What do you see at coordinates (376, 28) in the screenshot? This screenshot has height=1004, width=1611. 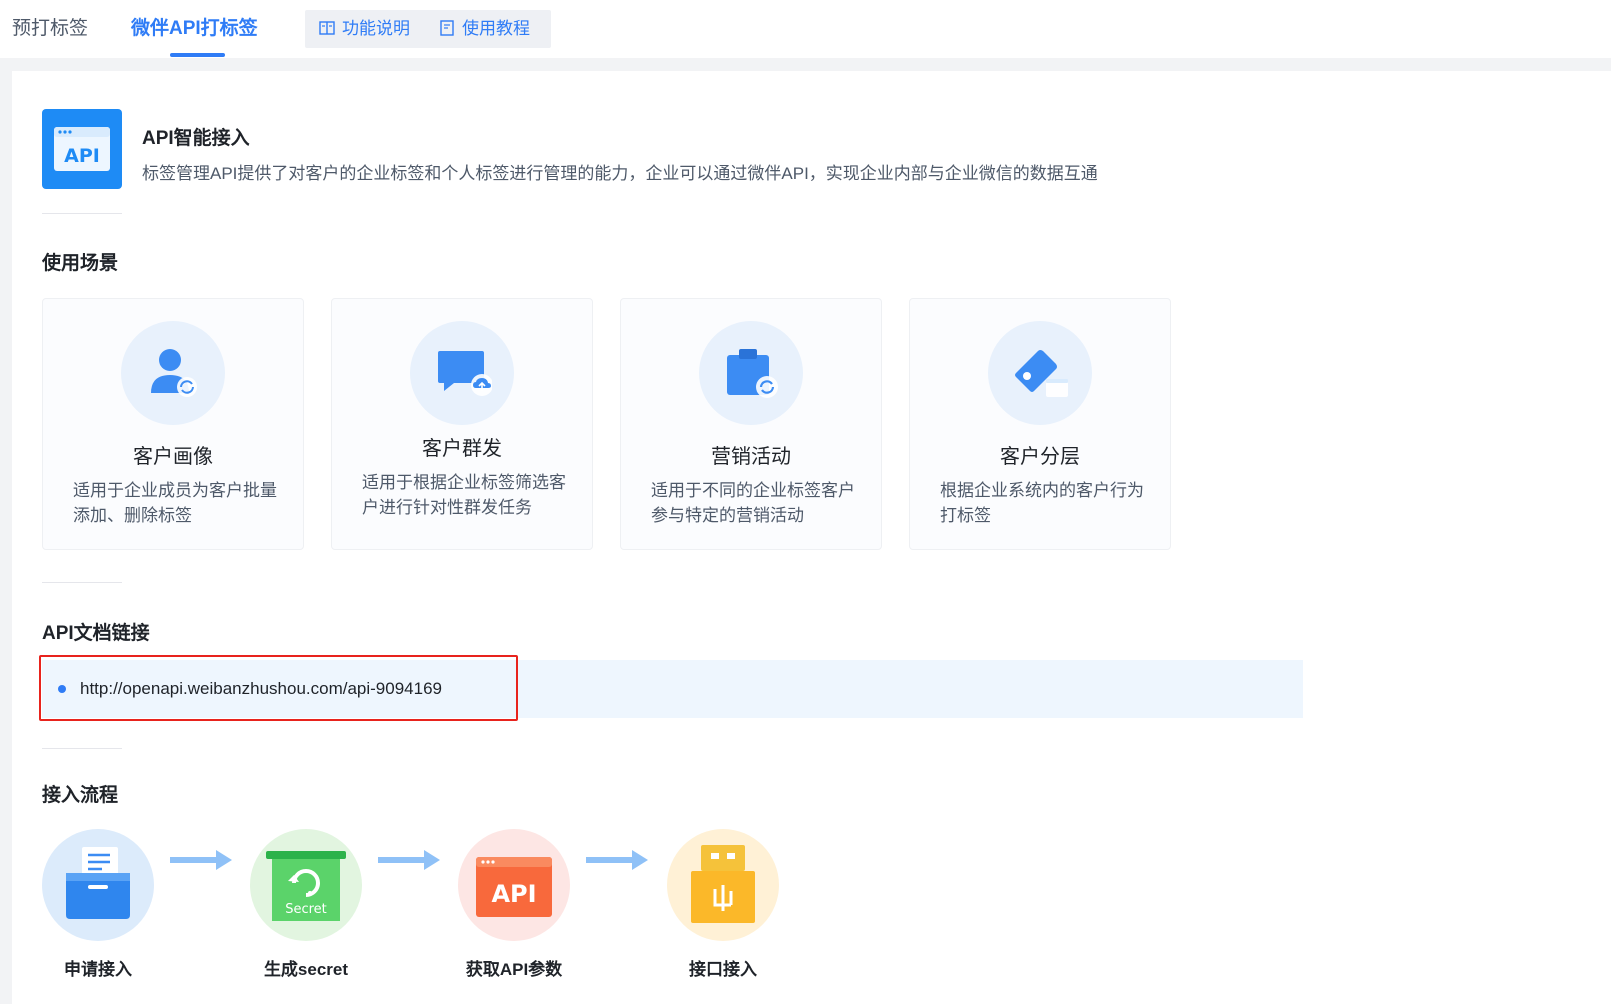 I see `feature-description-label: 功能说明` at bounding box center [376, 28].